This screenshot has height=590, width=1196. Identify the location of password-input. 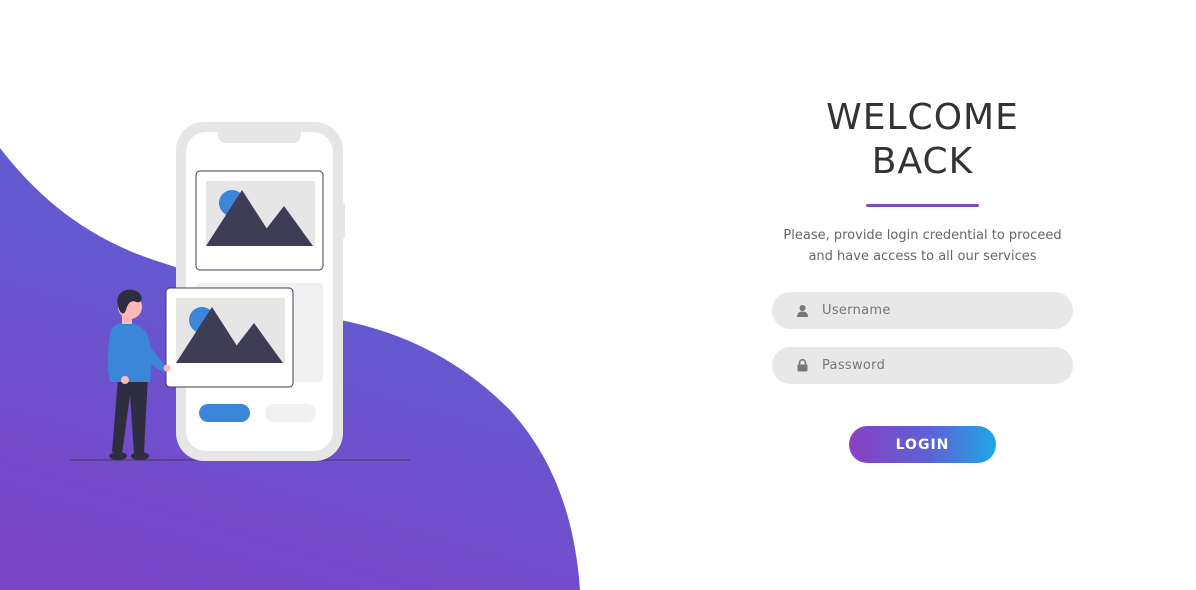
(942, 365).